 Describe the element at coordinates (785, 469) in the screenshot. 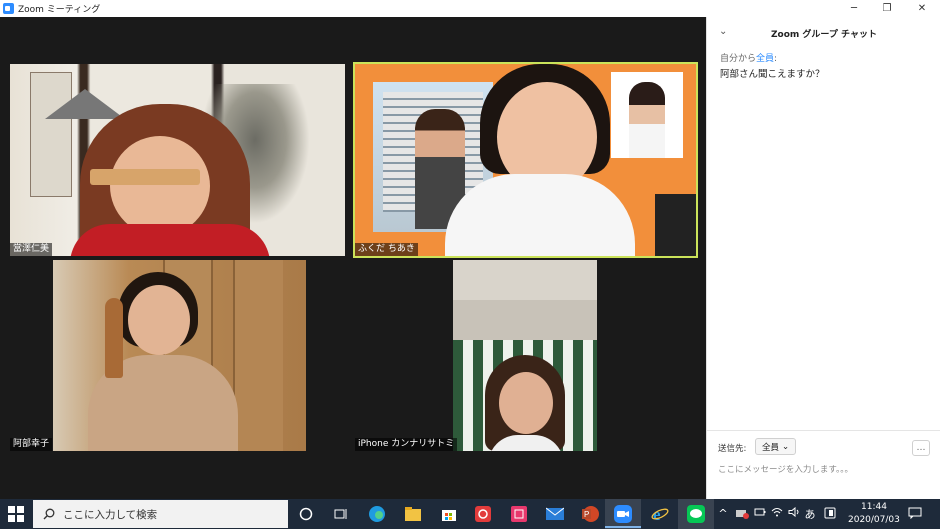

I see `chat-message-input: ここにメッセージを入力します。。。` at that location.